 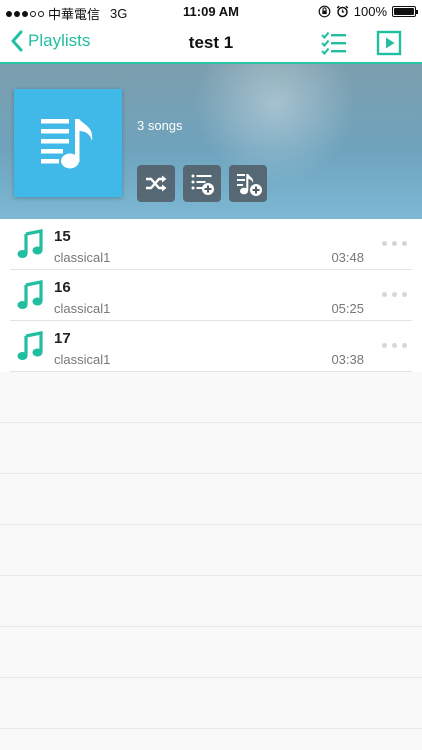 I want to click on song-duration: 03:48, so click(x=347, y=257).